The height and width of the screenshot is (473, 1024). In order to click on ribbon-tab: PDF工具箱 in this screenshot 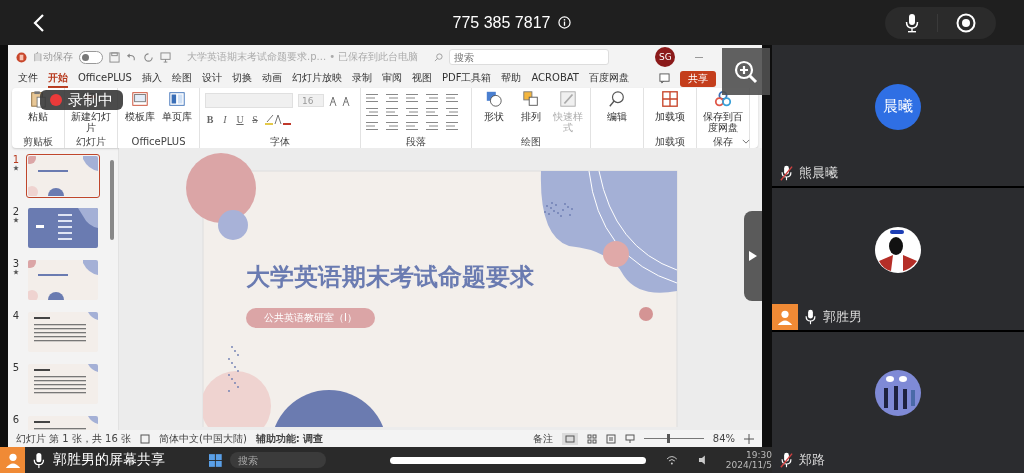, I will do `click(466, 78)`.